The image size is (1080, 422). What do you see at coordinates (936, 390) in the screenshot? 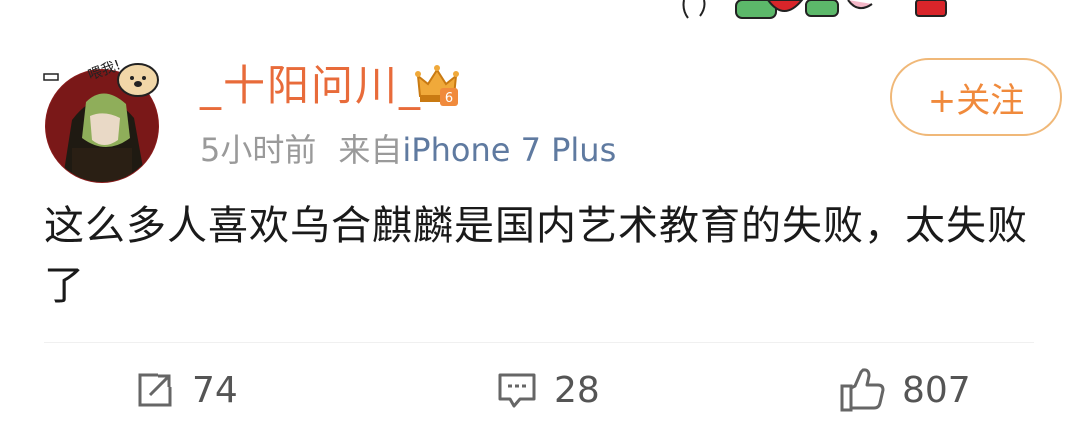
I see `like-count: 807` at bounding box center [936, 390].